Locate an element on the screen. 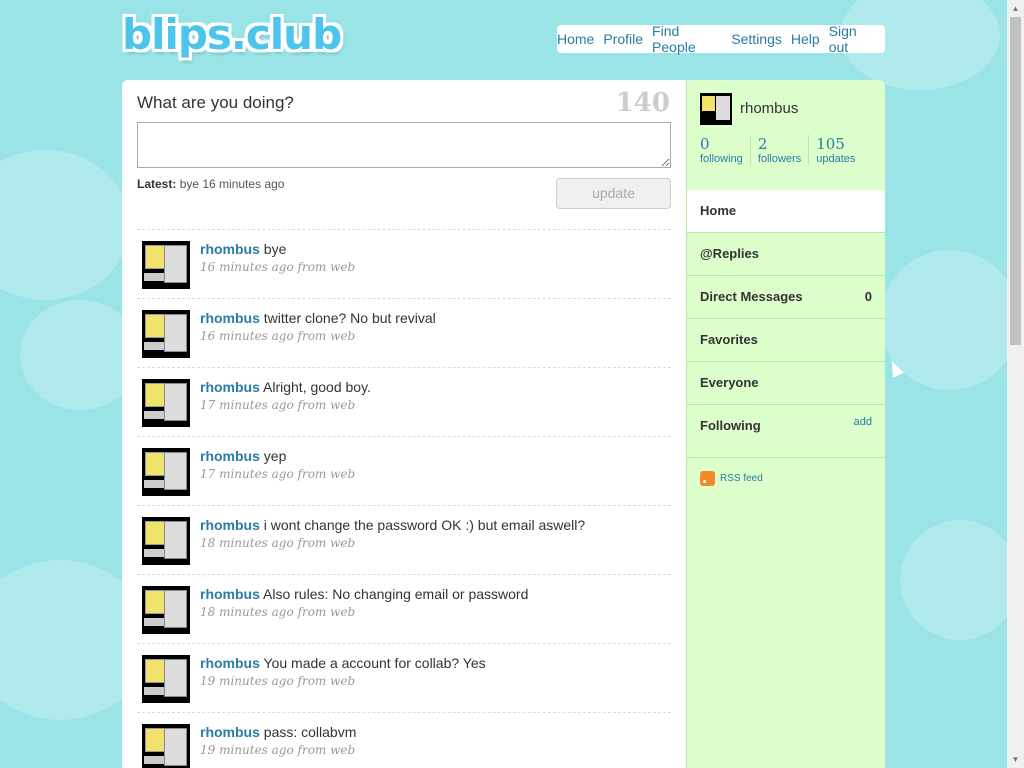  stat-followers-count: 2 is located at coordinates (762, 144).